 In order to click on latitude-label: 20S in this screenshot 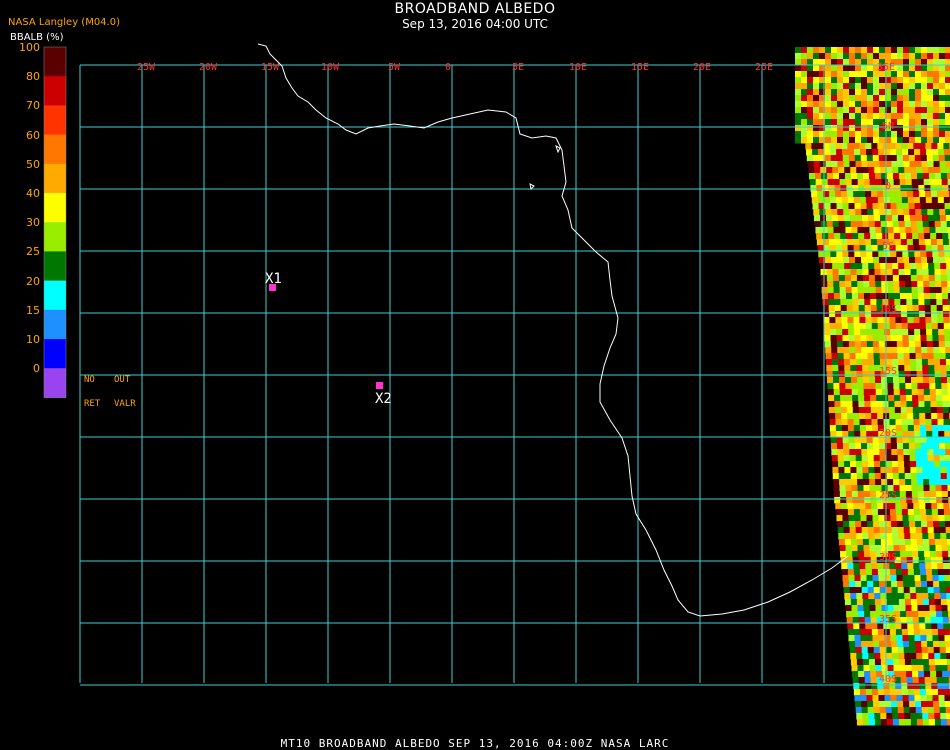, I will do `click(888, 433)`.